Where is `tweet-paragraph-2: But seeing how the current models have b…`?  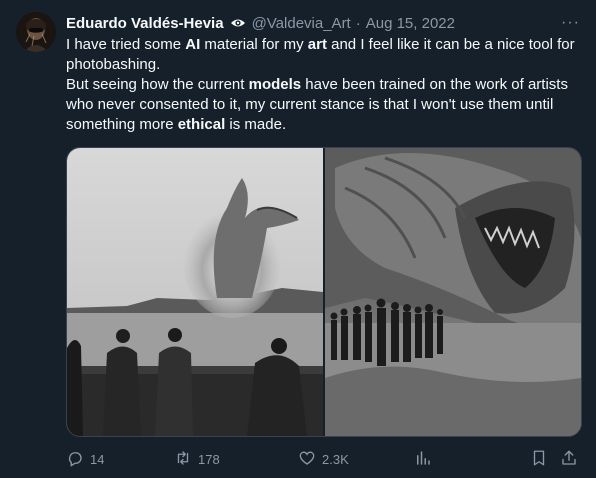 tweet-paragraph-2: But seeing how the current models have b… is located at coordinates (323, 105).